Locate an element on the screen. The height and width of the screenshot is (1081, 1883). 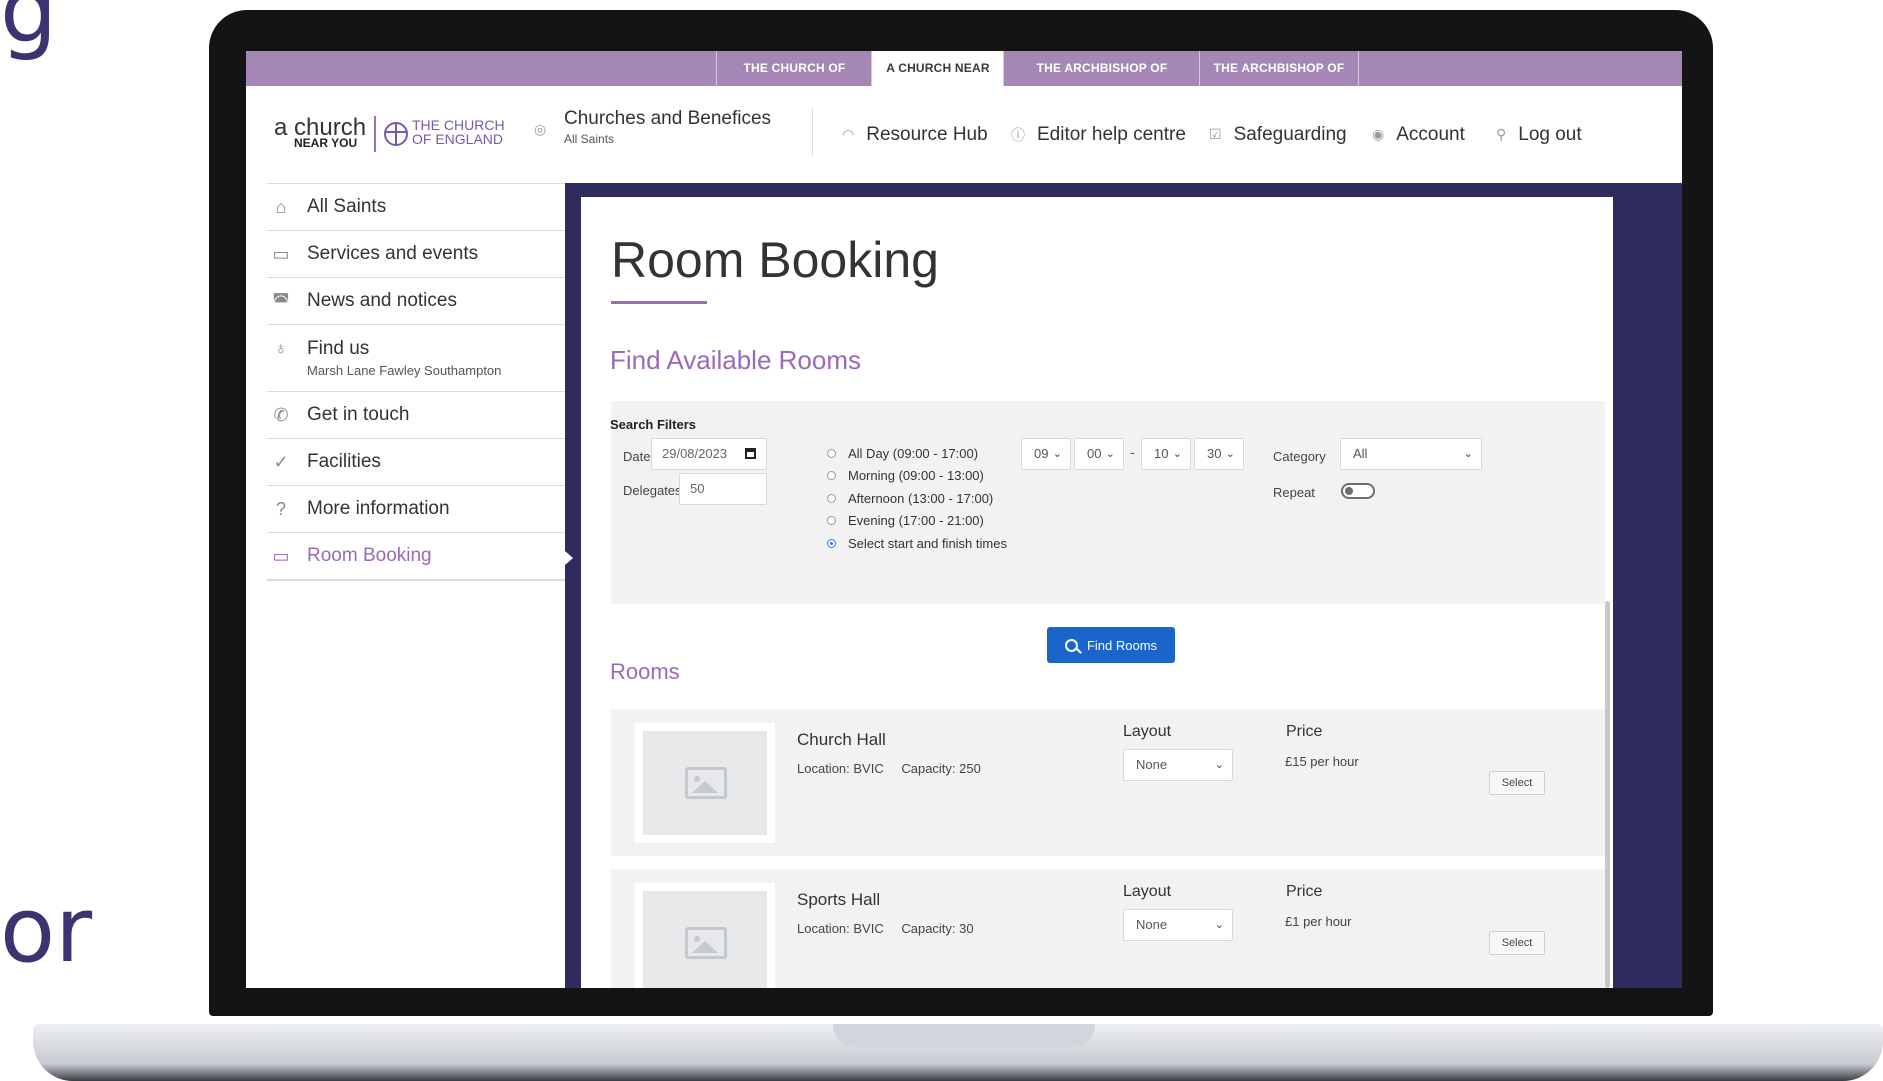
repeat-toggle is located at coordinates (1358, 491).